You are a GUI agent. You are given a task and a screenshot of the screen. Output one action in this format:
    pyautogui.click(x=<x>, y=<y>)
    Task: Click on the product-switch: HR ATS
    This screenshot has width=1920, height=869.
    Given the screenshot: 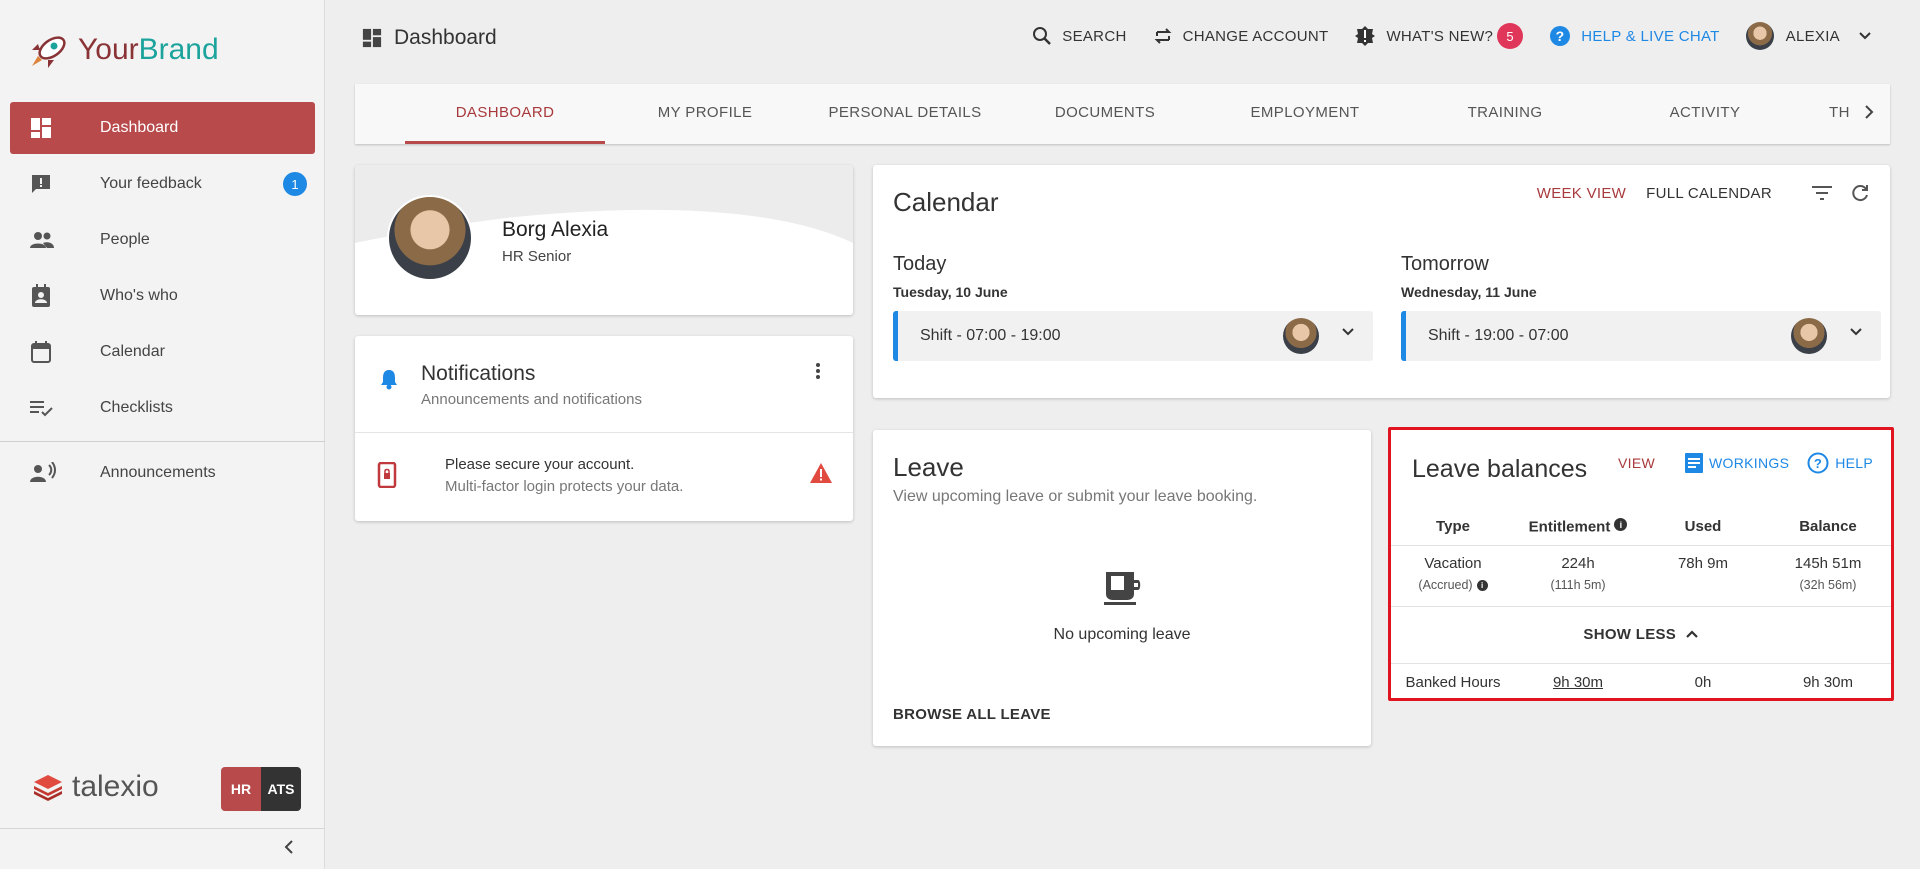 What is the action you would take?
    pyautogui.click(x=261, y=789)
    